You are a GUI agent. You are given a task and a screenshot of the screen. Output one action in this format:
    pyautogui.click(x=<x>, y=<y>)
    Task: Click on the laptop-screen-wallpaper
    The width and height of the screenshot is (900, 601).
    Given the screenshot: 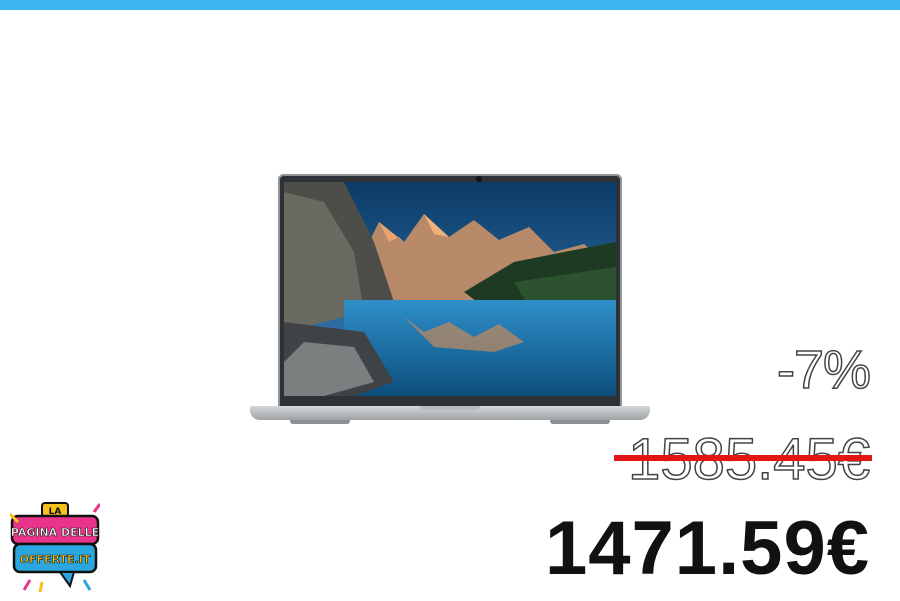 What is the action you would take?
    pyautogui.click(x=450, y=289)
    